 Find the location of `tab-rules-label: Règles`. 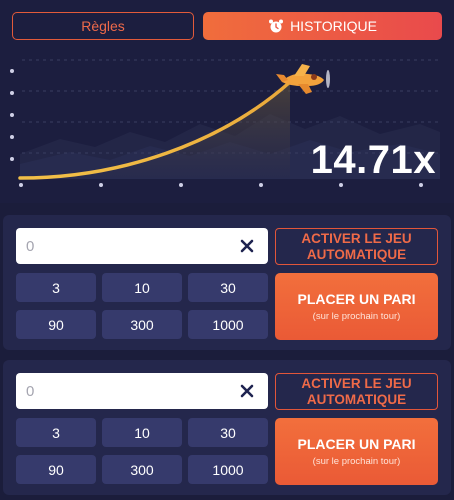

tab-rules-label: Règles is located at coordinates (103, 26).